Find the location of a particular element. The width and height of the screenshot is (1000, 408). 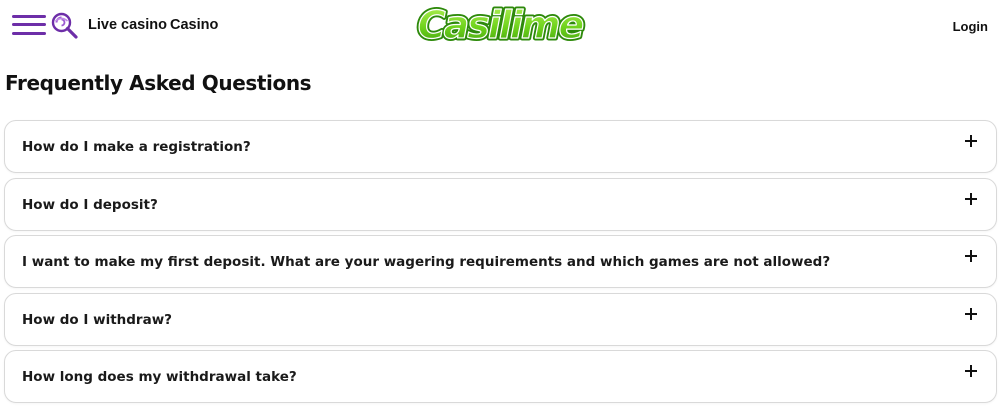

logo-graphic: Casilime Casilime is located at coordinates (501, 25).